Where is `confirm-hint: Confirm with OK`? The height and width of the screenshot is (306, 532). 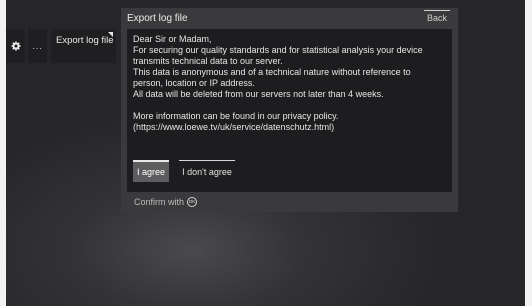 confirm-hint: Confirm with OK is located at coordinates (166, 202).